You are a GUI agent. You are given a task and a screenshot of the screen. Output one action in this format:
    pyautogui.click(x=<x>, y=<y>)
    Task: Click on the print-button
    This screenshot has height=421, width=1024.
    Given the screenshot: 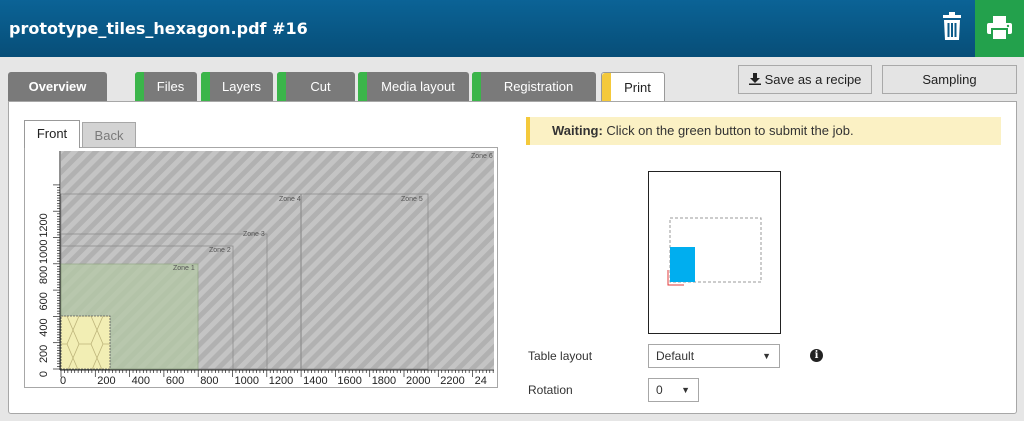 What is the action you would take?
    pyautogui.click(x=999, y=28)
    